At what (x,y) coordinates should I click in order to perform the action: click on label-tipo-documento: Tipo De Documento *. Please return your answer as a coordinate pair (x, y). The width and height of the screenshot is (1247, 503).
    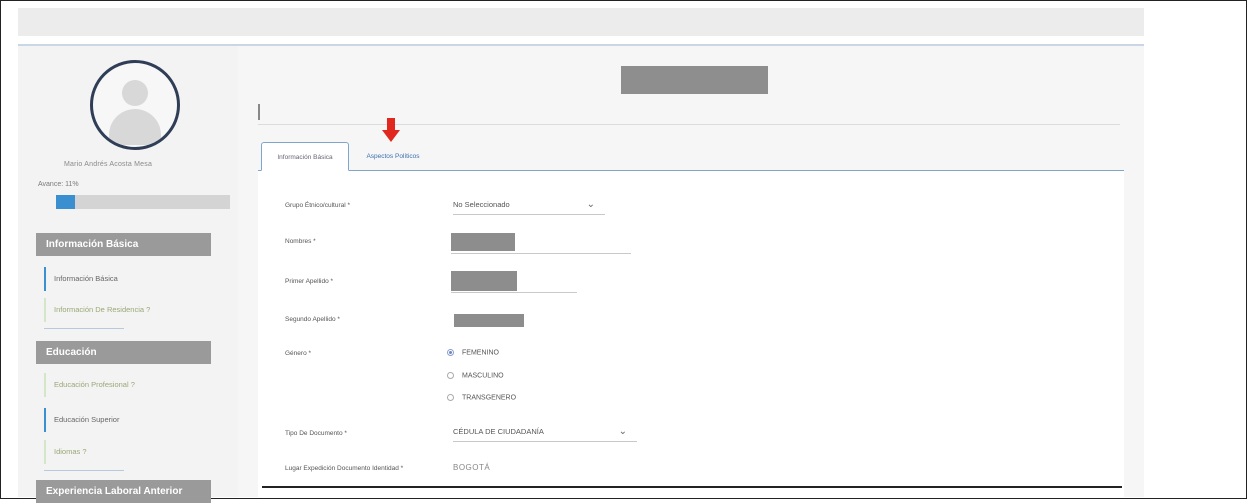
    Looking at the image, I should click on (316, 433).